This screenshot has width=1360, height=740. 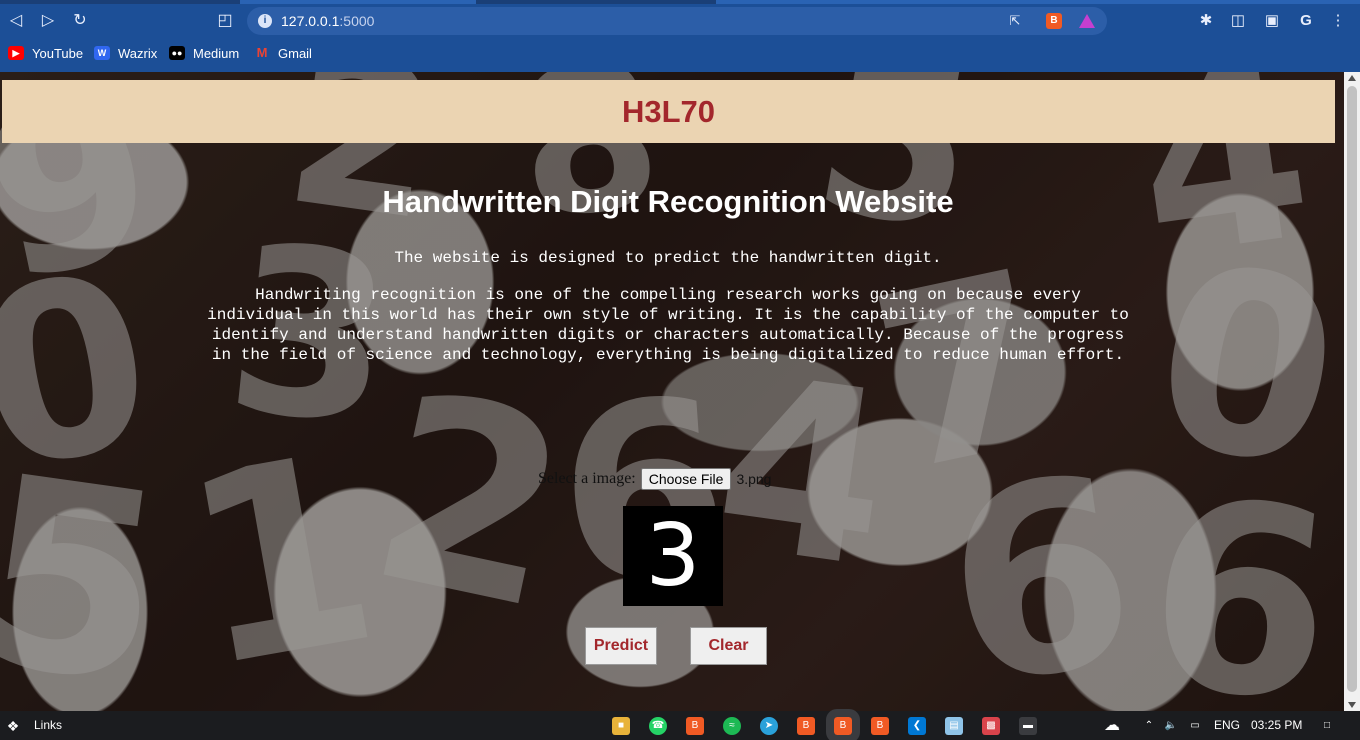 I want to click on address-bar: i 127.0.0.1:5000 ⇱ B, so click(x=677, y=21).